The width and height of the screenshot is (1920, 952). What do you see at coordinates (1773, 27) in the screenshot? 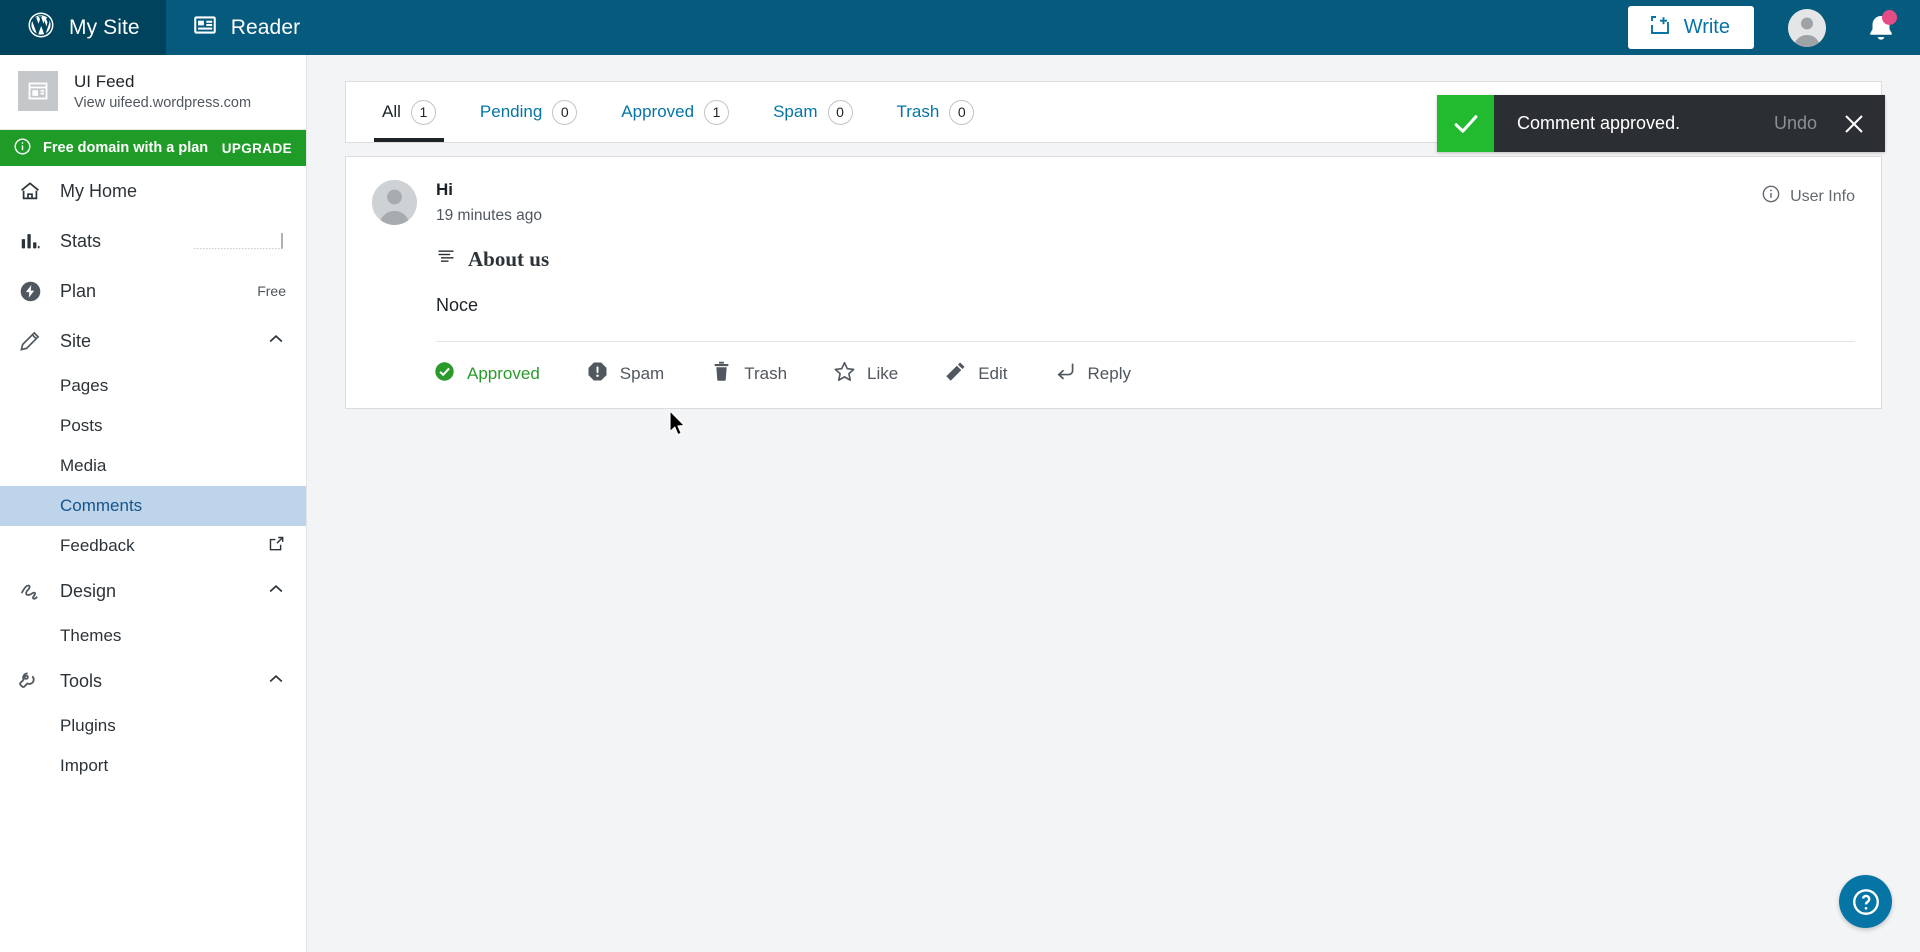
I see `masthead-actions: Write` at bounding box center [1773, 27].